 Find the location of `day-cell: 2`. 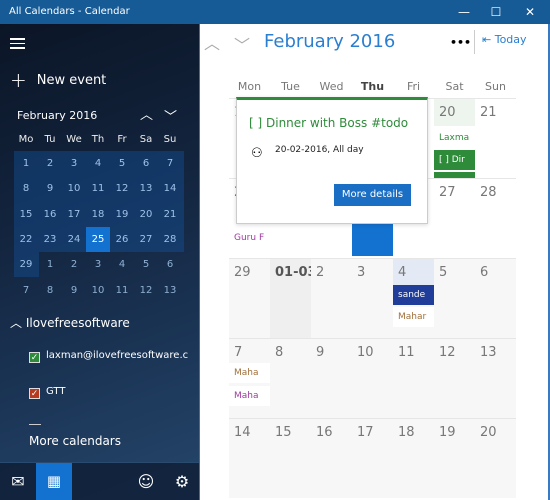

day-cell: 2 is located at coordinates (331, 298).